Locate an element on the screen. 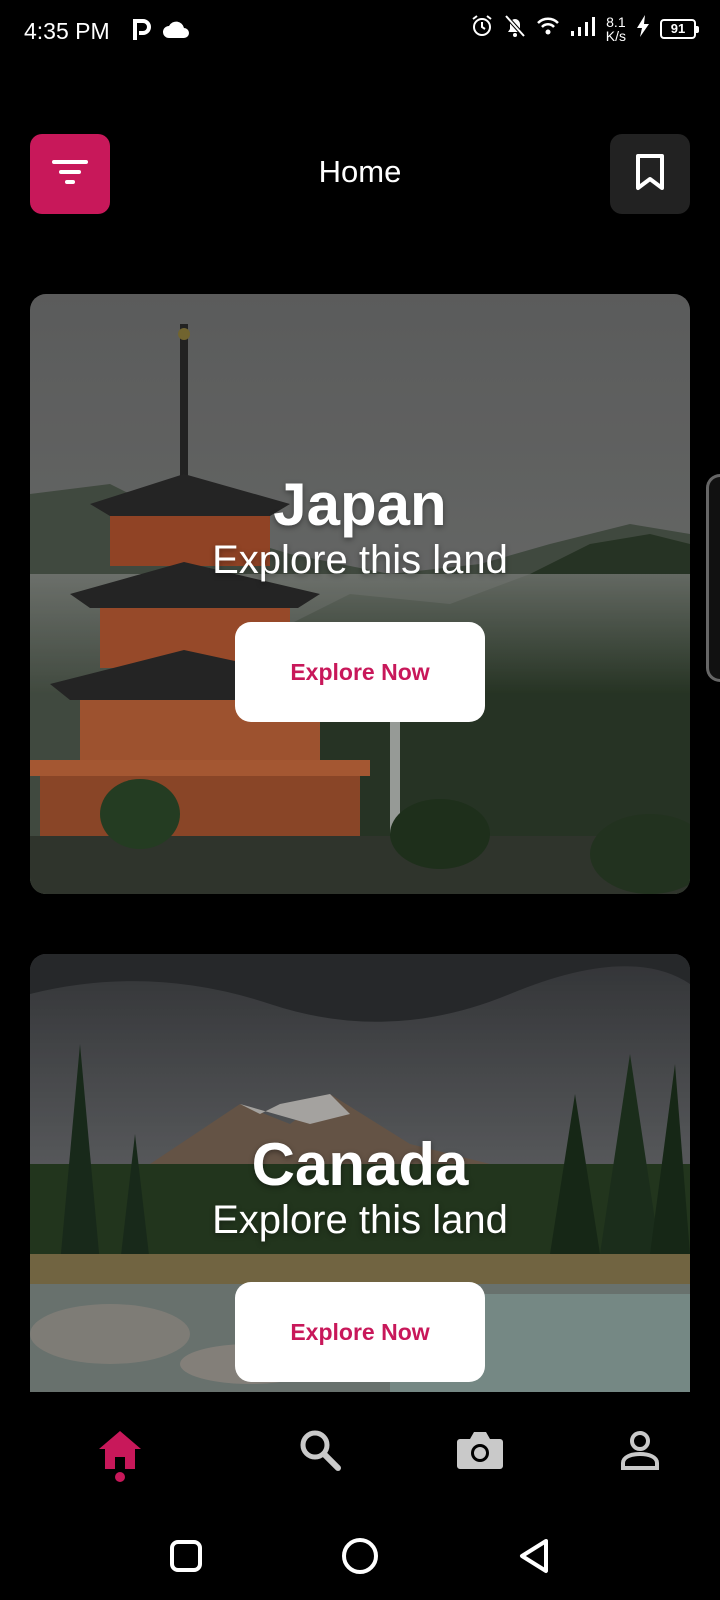 The width and height of the screenshot is (720, 1600). bookmark-button is located at coordinates (650, 174).